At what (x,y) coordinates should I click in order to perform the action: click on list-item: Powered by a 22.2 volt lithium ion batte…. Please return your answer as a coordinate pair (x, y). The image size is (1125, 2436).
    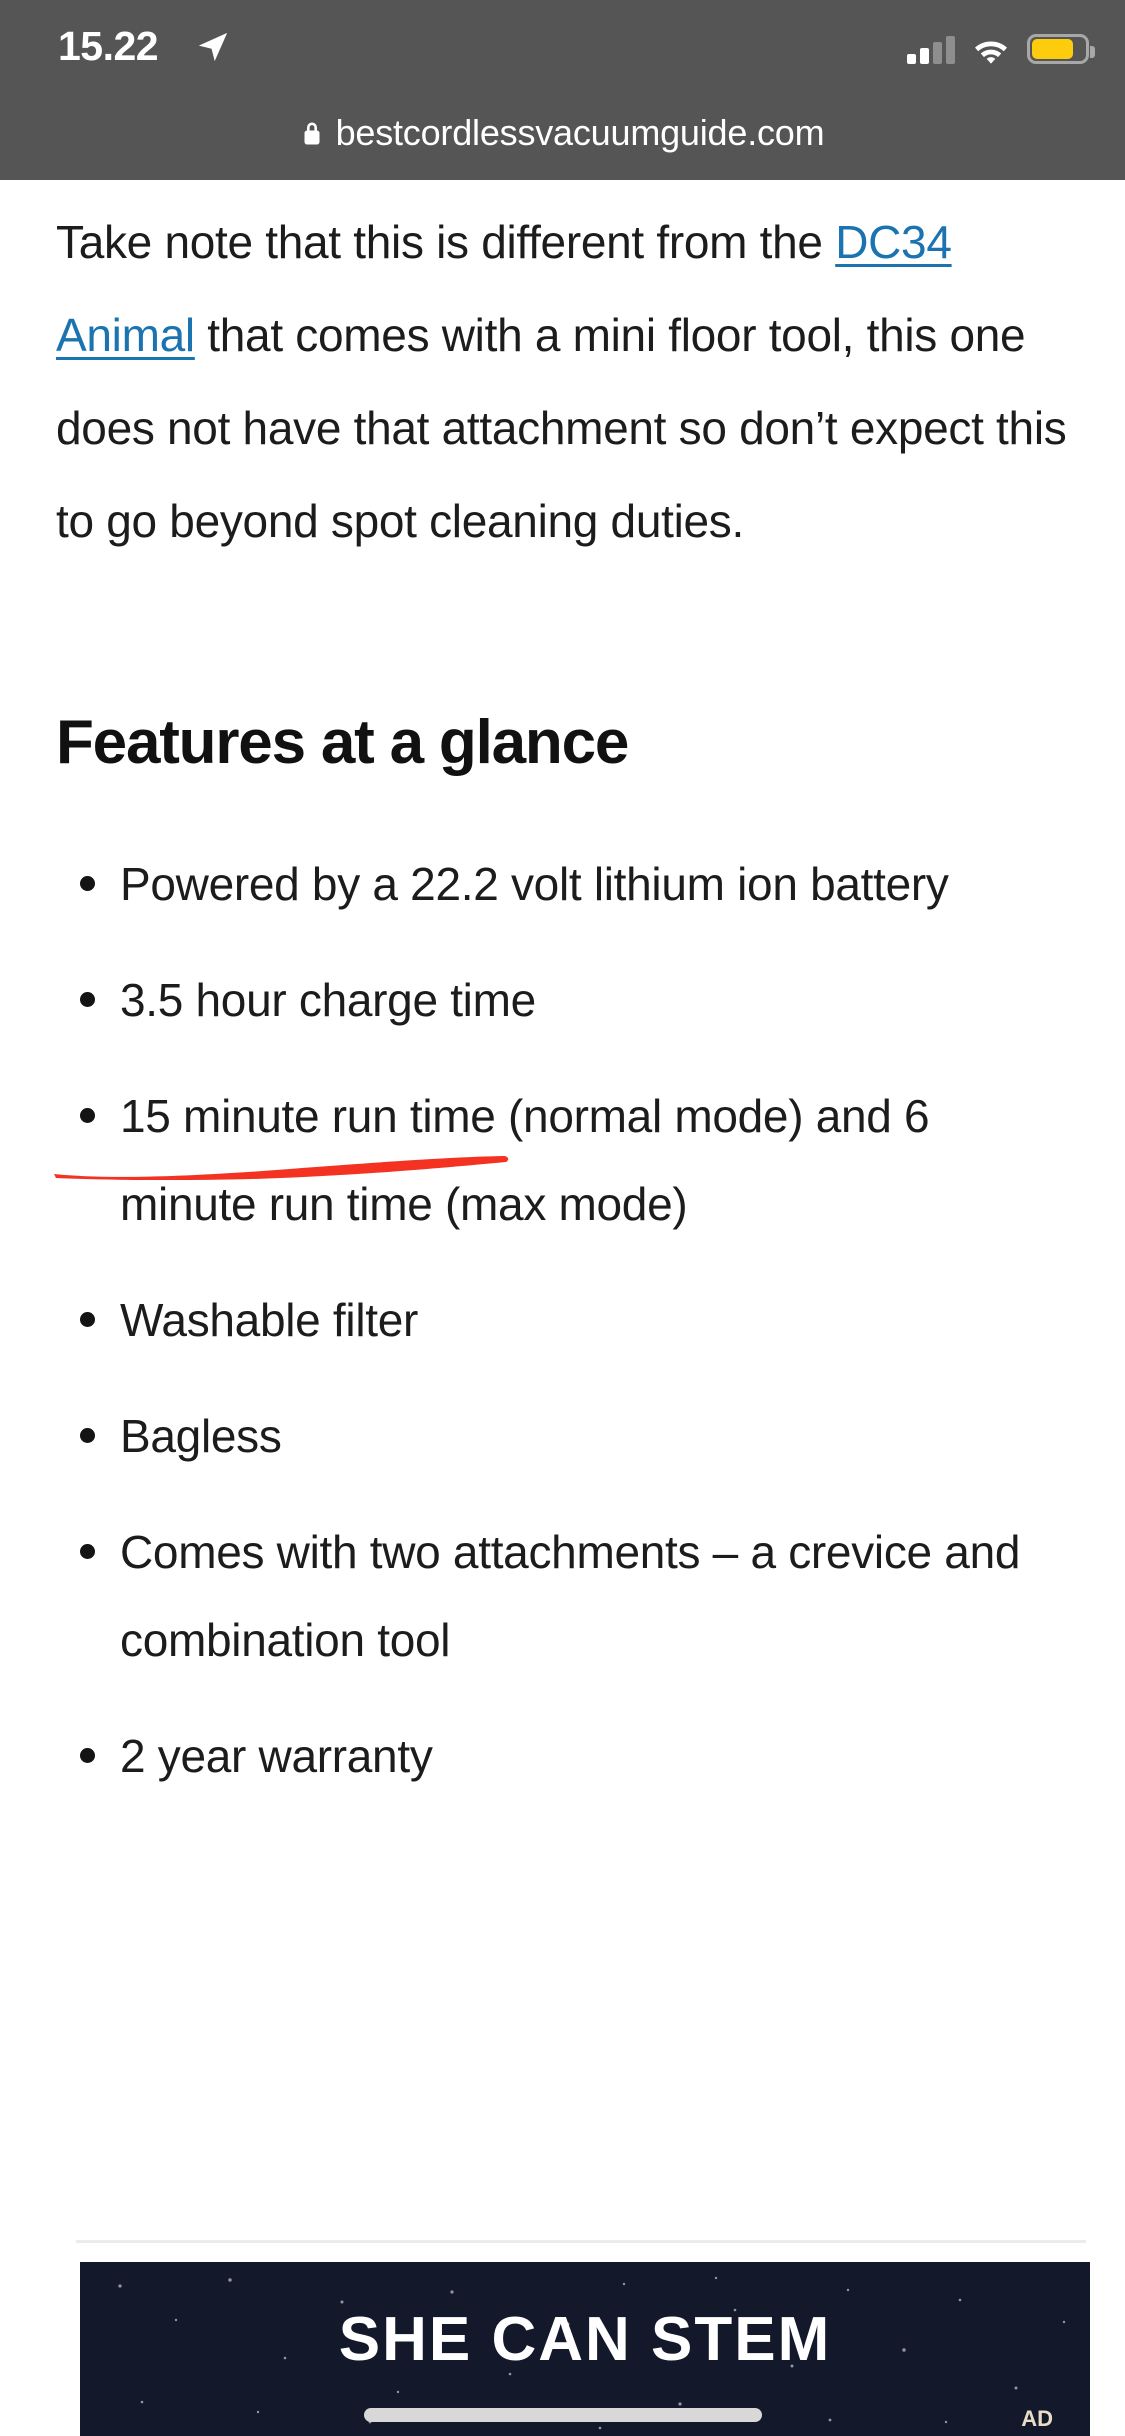
    Looking at the image, I should click on (562, 884).